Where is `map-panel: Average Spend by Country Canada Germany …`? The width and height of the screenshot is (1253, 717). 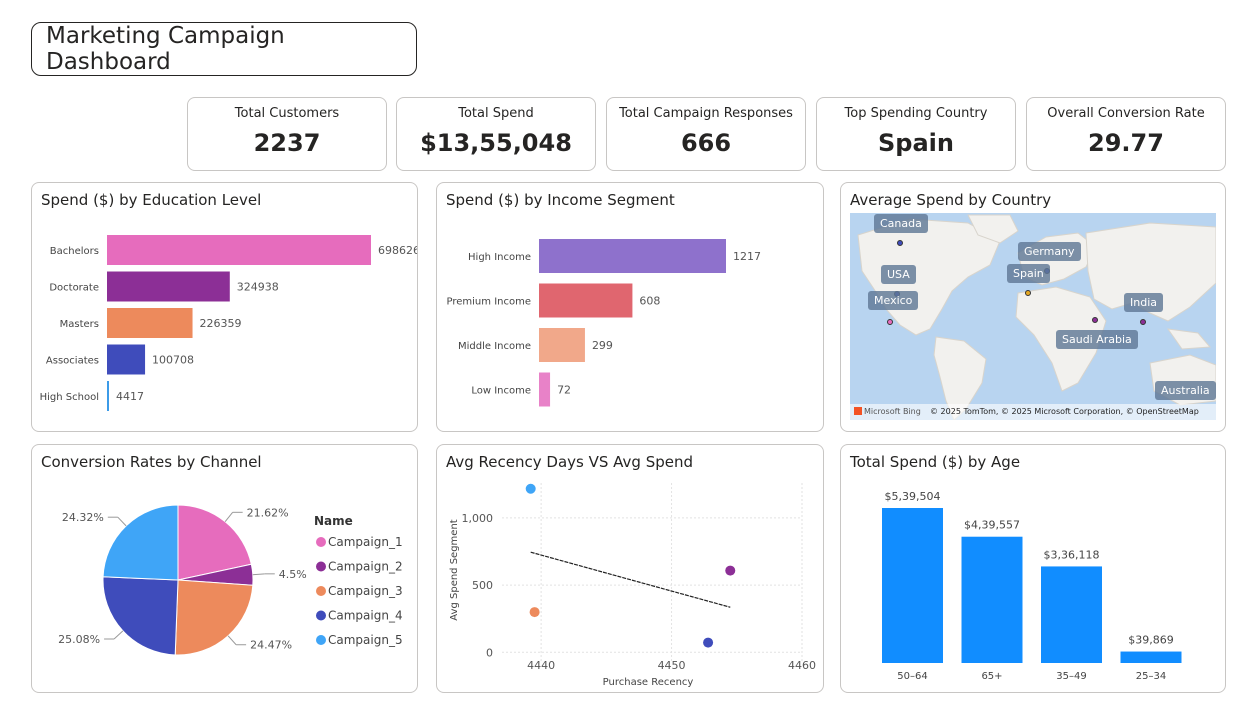
map-panel: Average Spend by Country Canada Germany … is located at coordinates (1033, 307).